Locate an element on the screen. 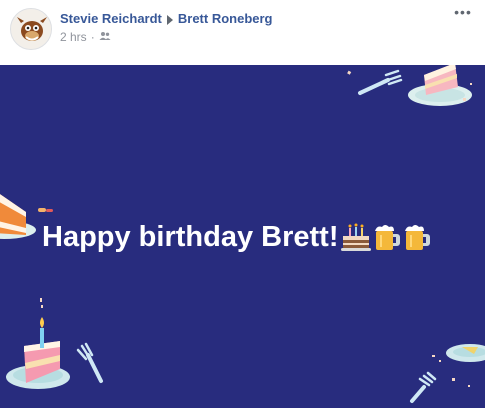 This screenshot has height=408, width=485. author-line: Stevie Reichardt Brett Roneberg is located at coordinates (166, 18).